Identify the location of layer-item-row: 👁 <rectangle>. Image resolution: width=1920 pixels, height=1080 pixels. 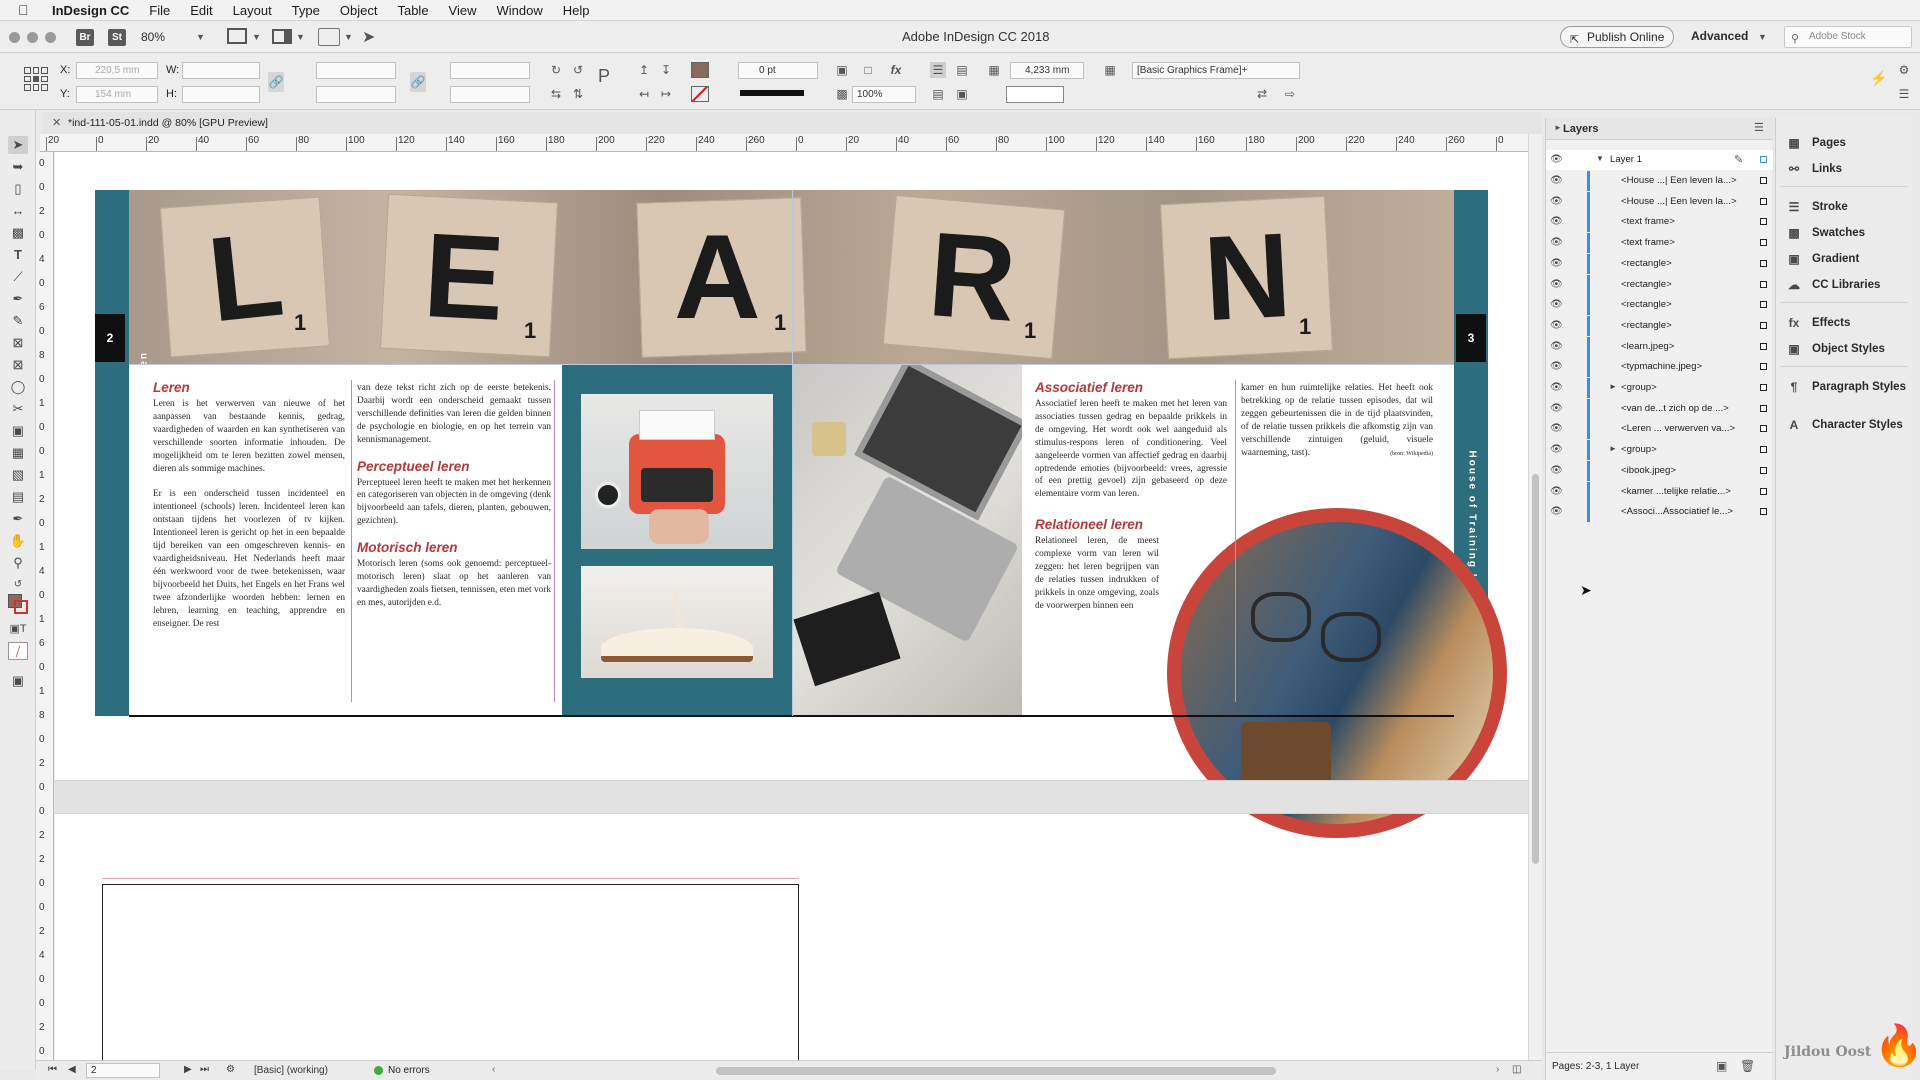
(1659, 305).